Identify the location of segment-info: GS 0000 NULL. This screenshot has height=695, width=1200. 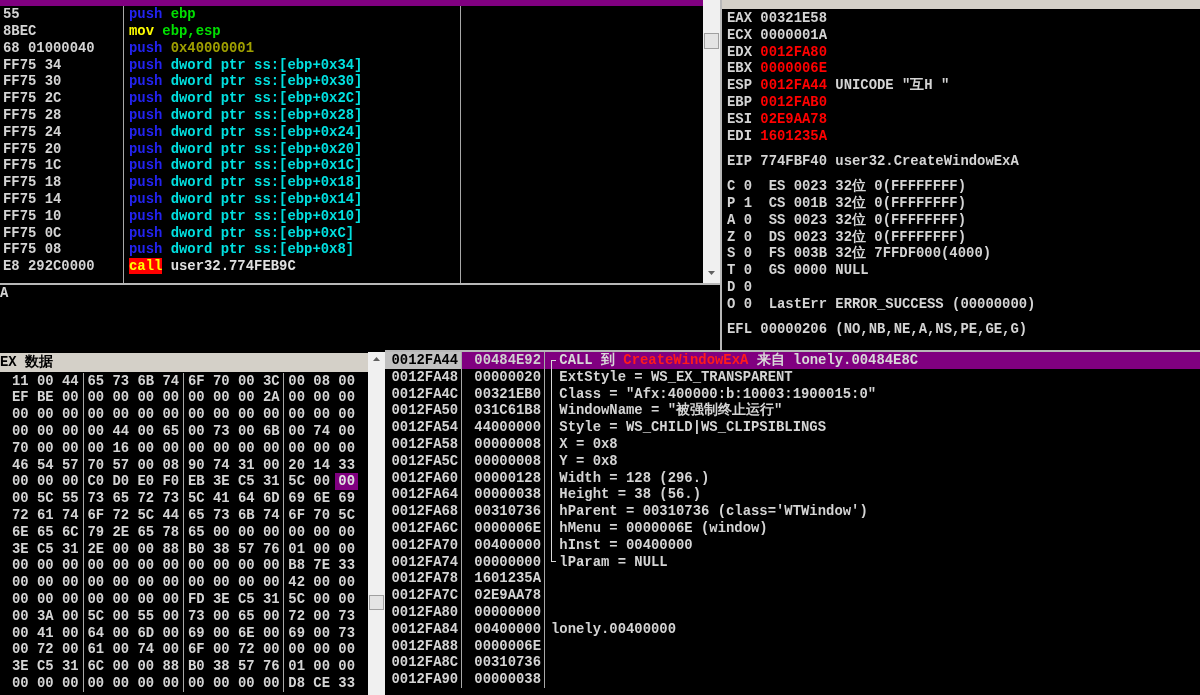
(818, 271).